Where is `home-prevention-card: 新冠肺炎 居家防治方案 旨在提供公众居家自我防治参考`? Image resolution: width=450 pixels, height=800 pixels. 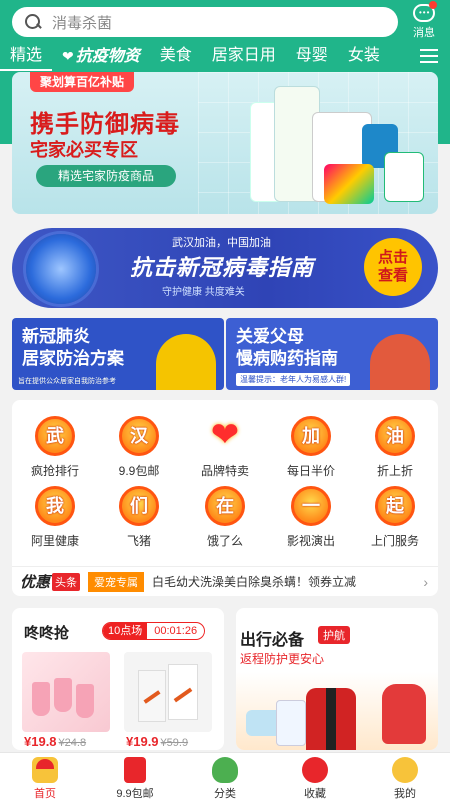
home-prevention-card: 新冠肺炎 居家防治方案 旨在提供公众居家自我防治参考 is located at coordinates (118, 354).